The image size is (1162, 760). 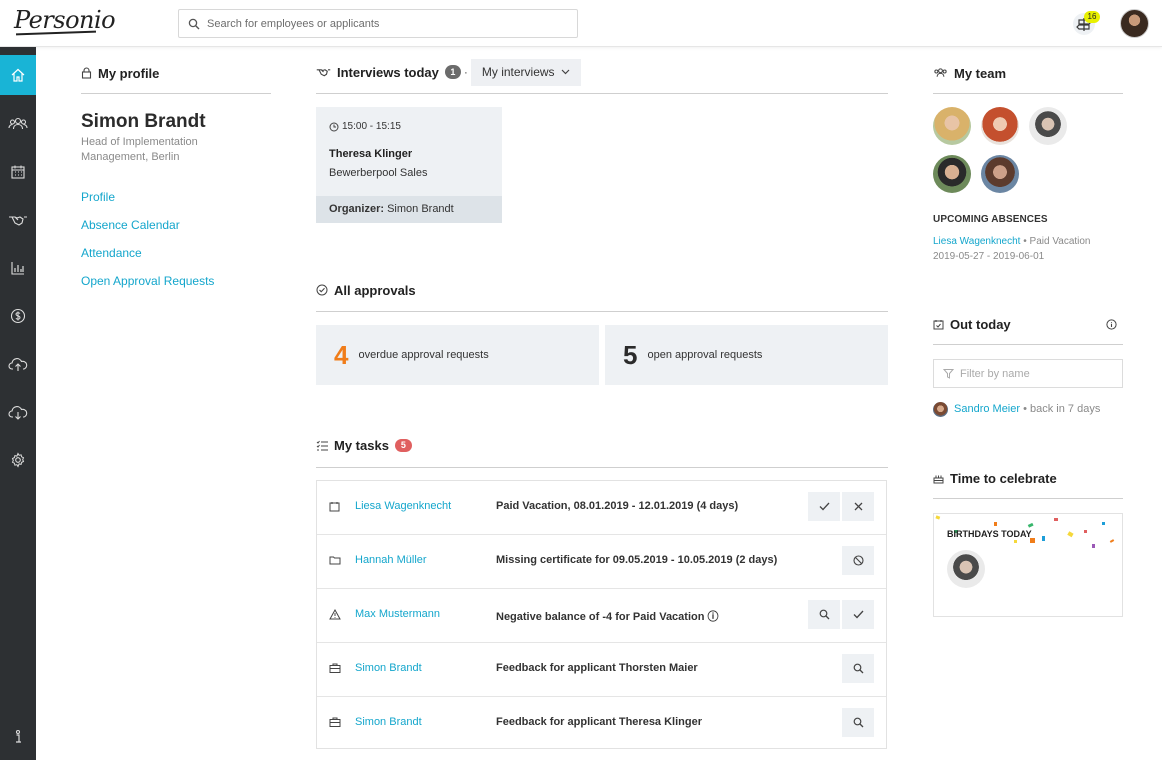 I want to click on profile-heading-text: My profile, so click(x=129, y=73).